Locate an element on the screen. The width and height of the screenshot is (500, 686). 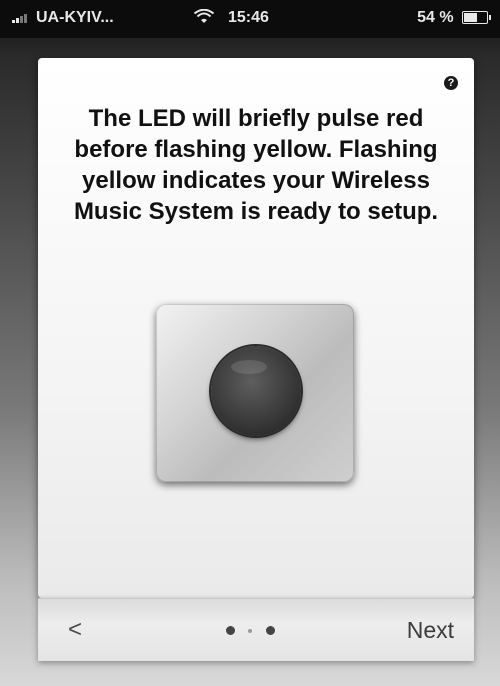
clock: 15:46 is located at coordinates (248, 17).